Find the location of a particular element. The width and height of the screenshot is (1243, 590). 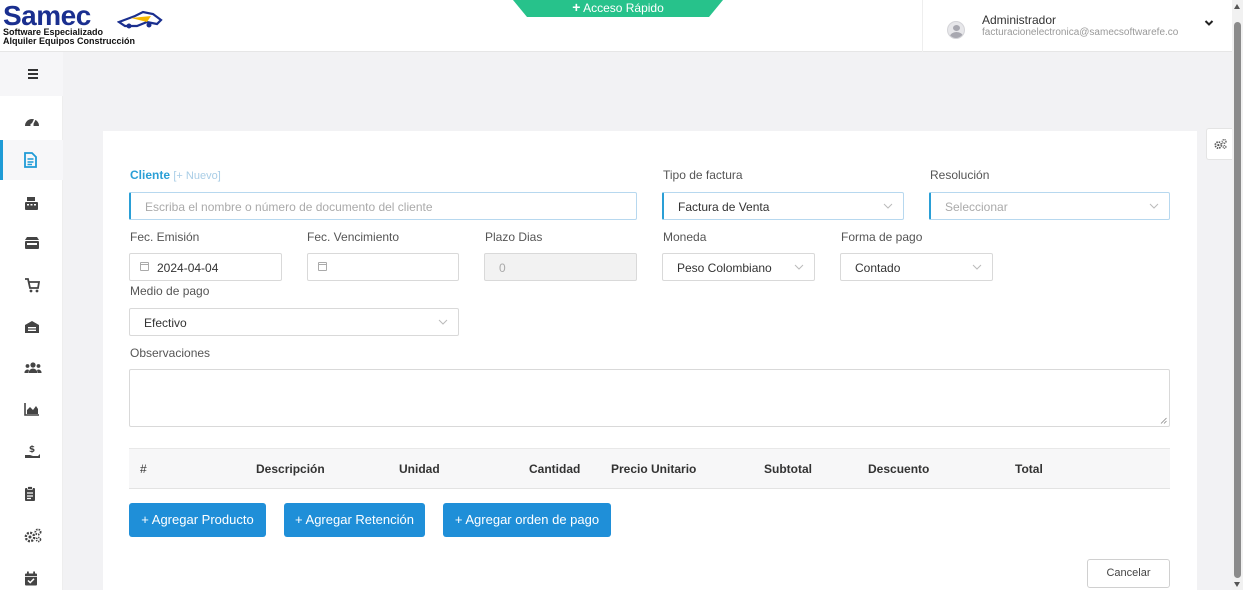

hand-dollar-icon: $ is located at coordinates (32, 451).